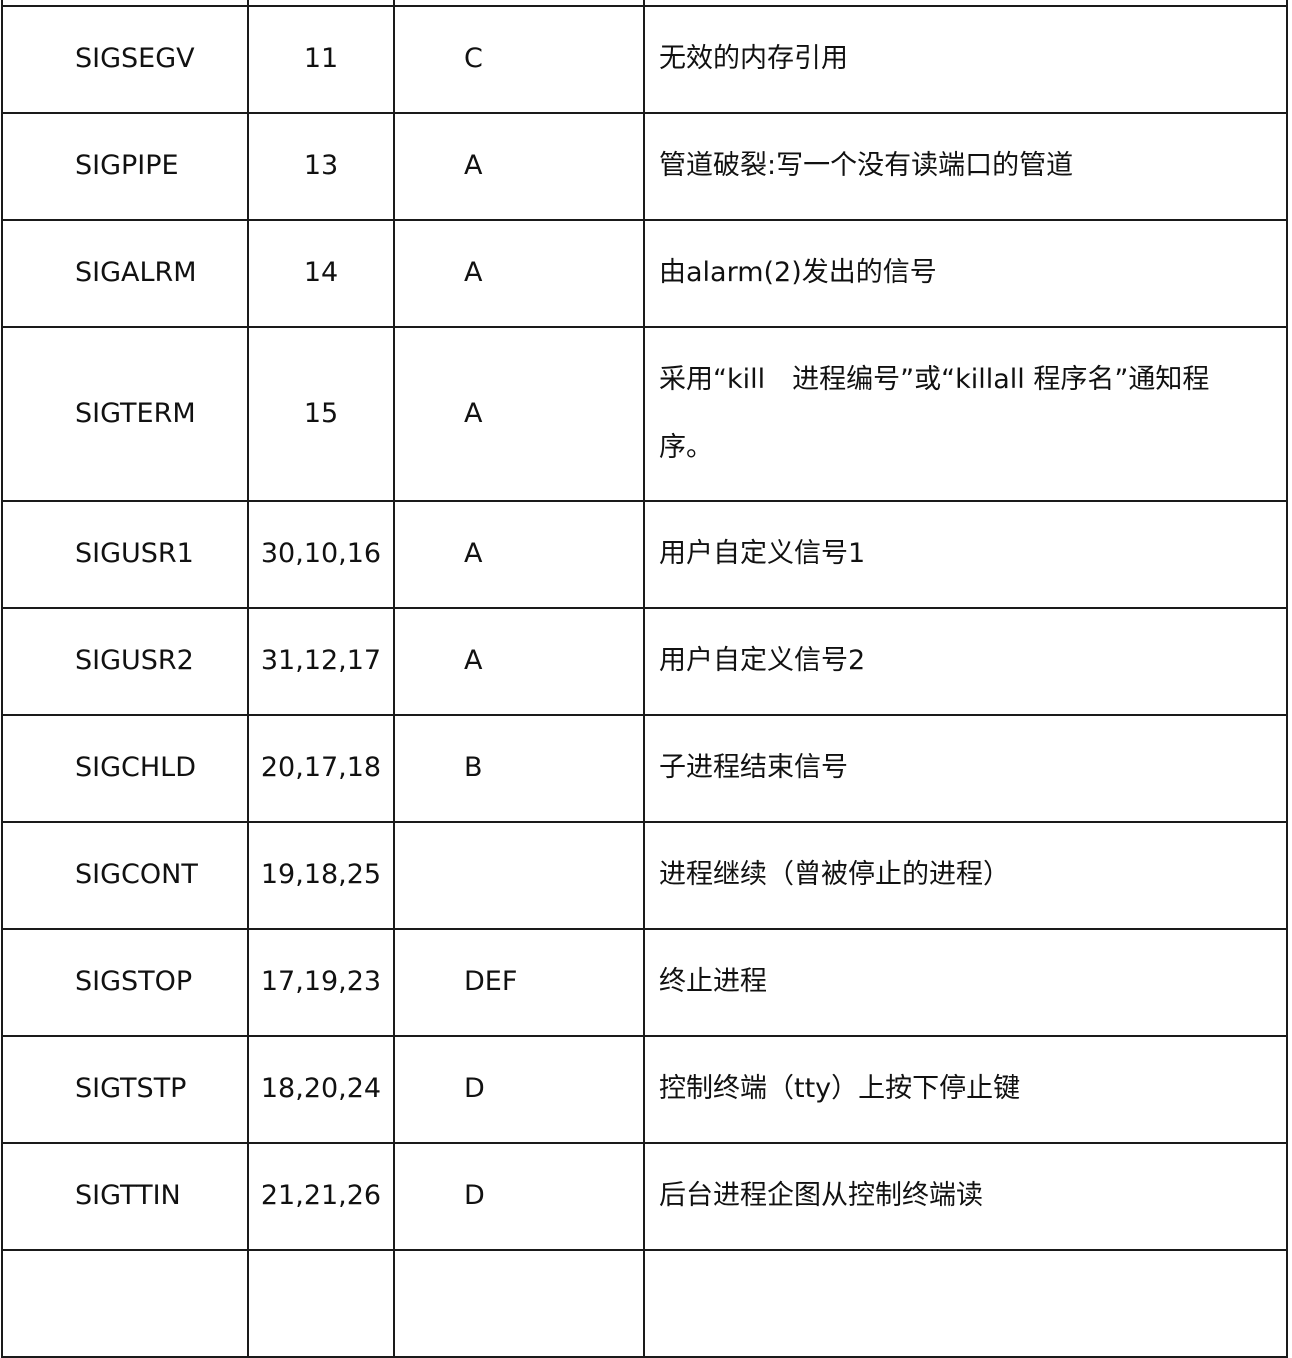 Image resolution: width=1292 pixels, height=1358 pixels. I want to click on table-row: SIGUSR1 30,10,16 A 用户自定义信号1, so click(644, 554).